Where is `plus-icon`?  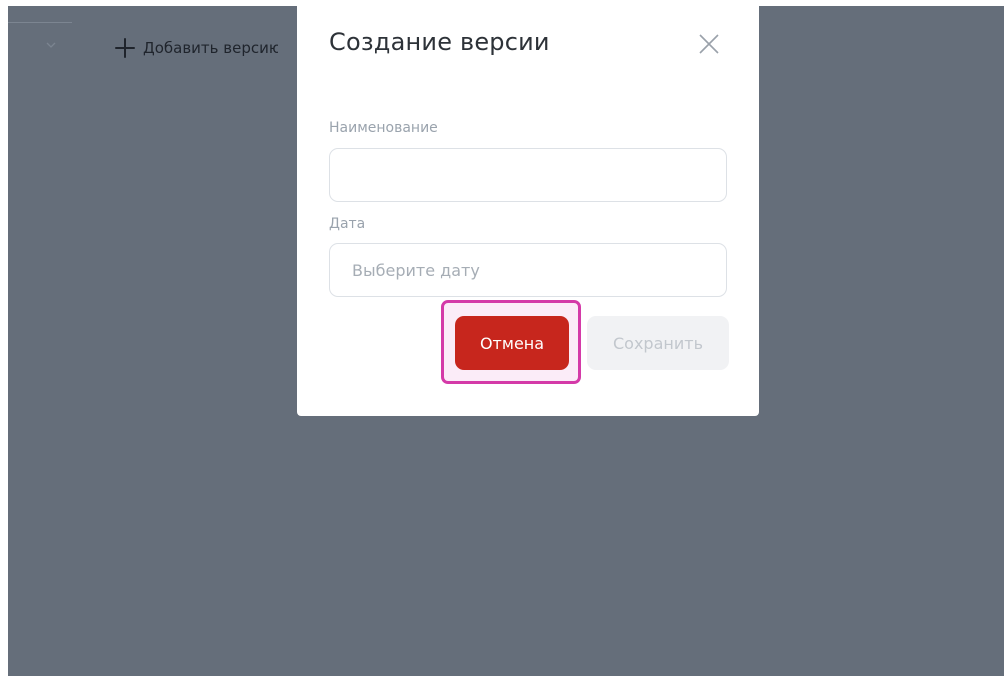 plus-icon is located at coordinates (125, 48).